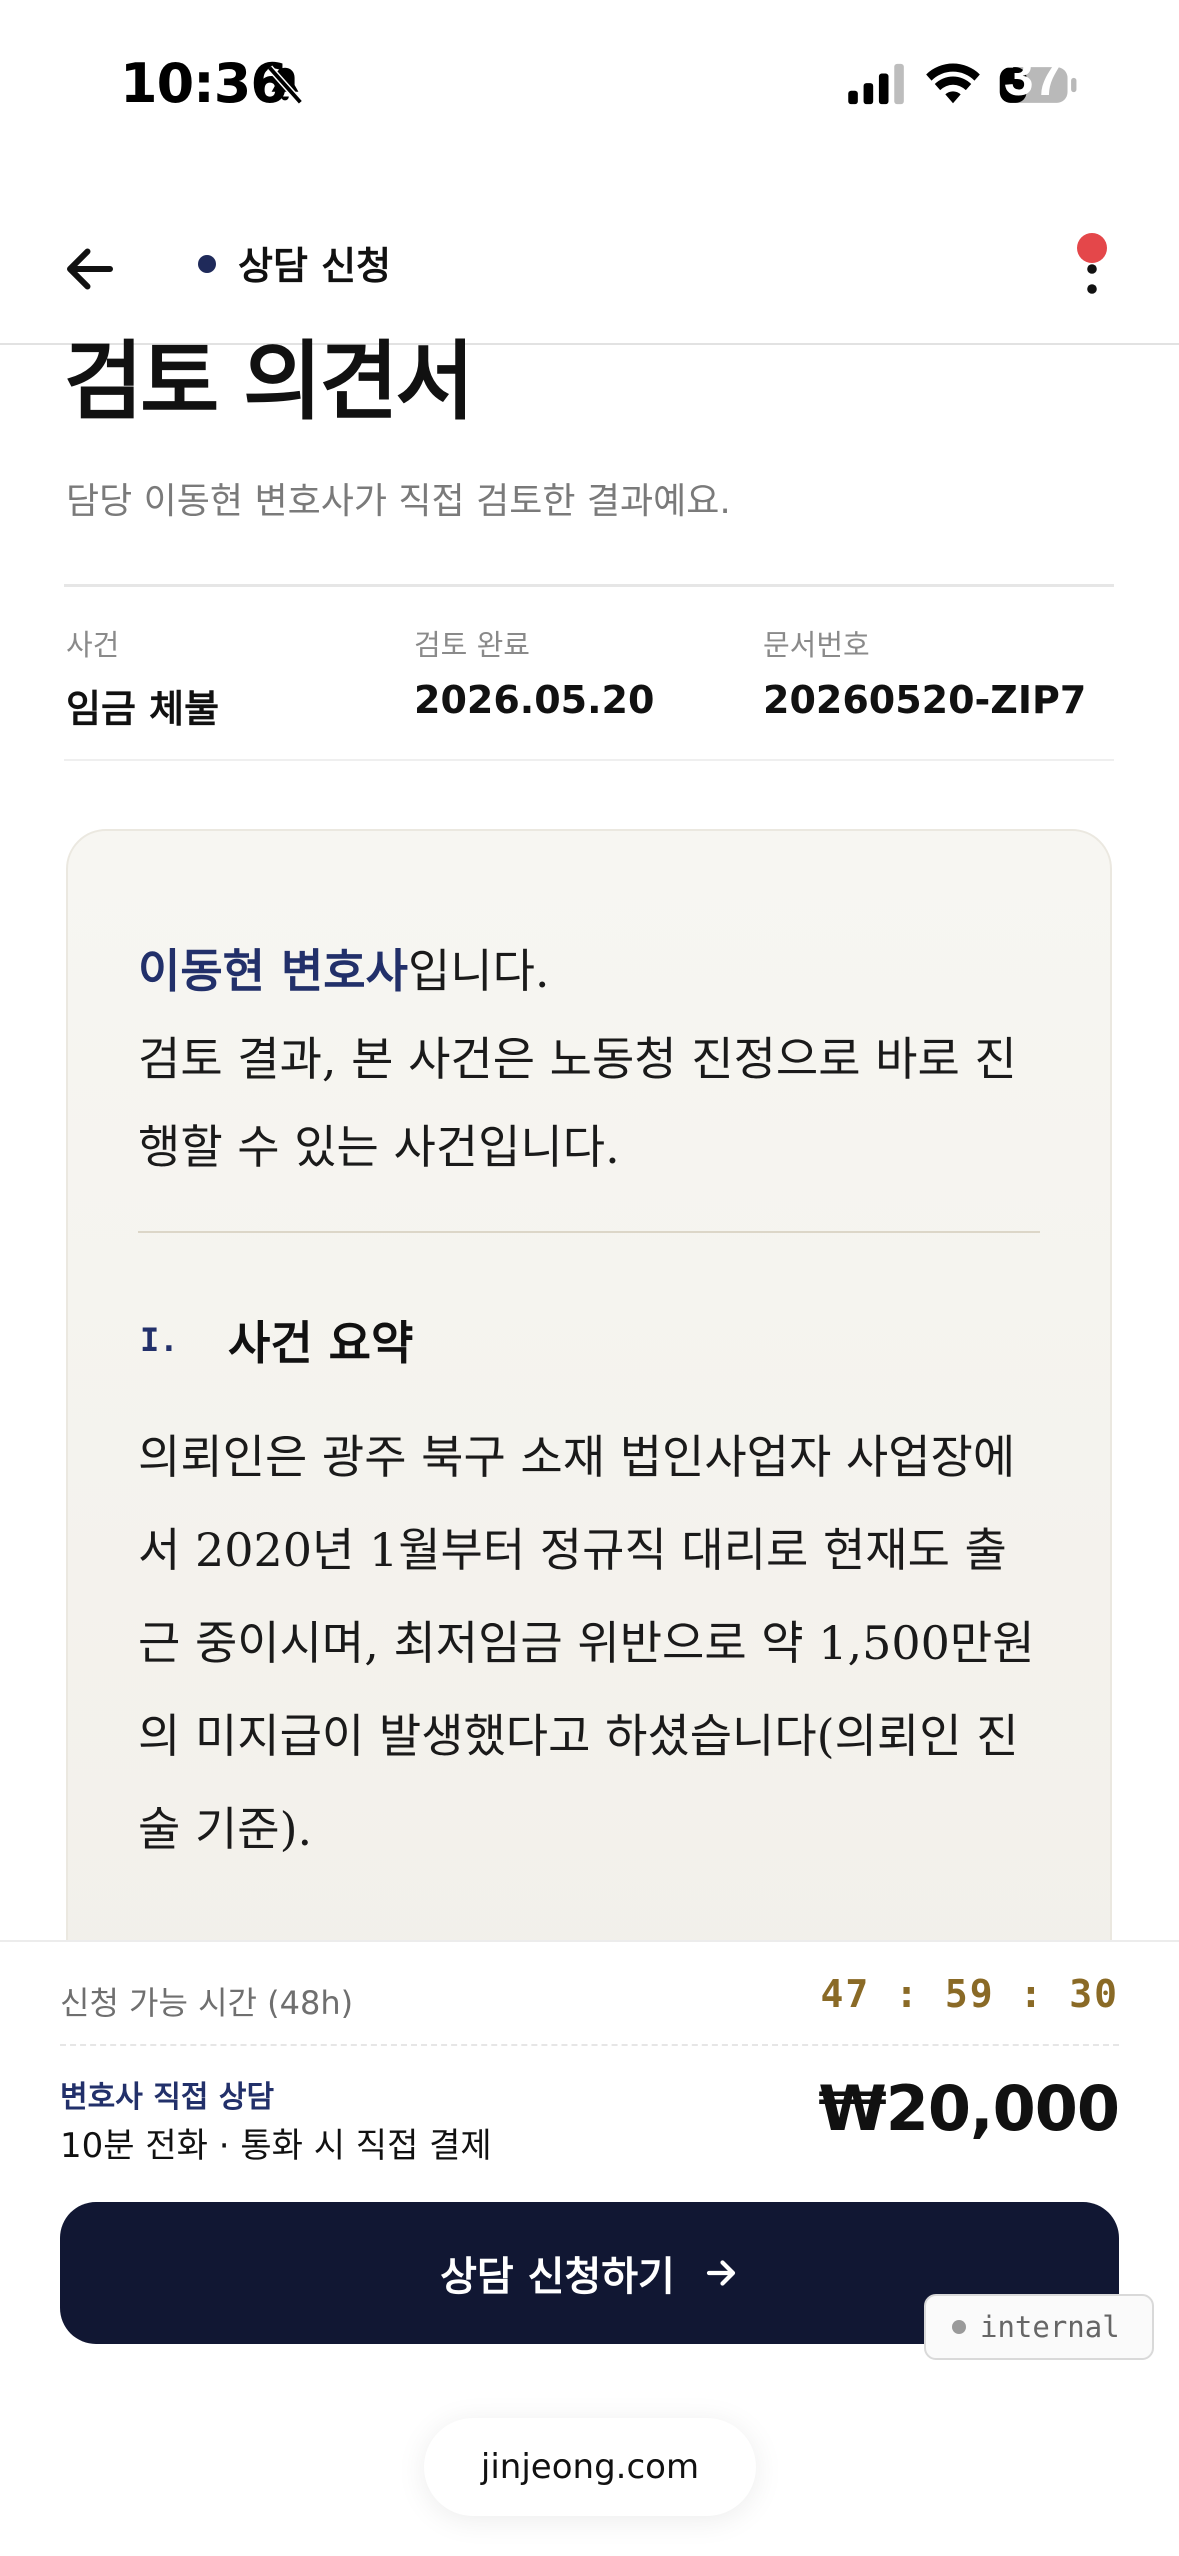 The height and width of the screenshot is (2556, 1179). I want to click on battery-level: 37, so click(1033, 84).